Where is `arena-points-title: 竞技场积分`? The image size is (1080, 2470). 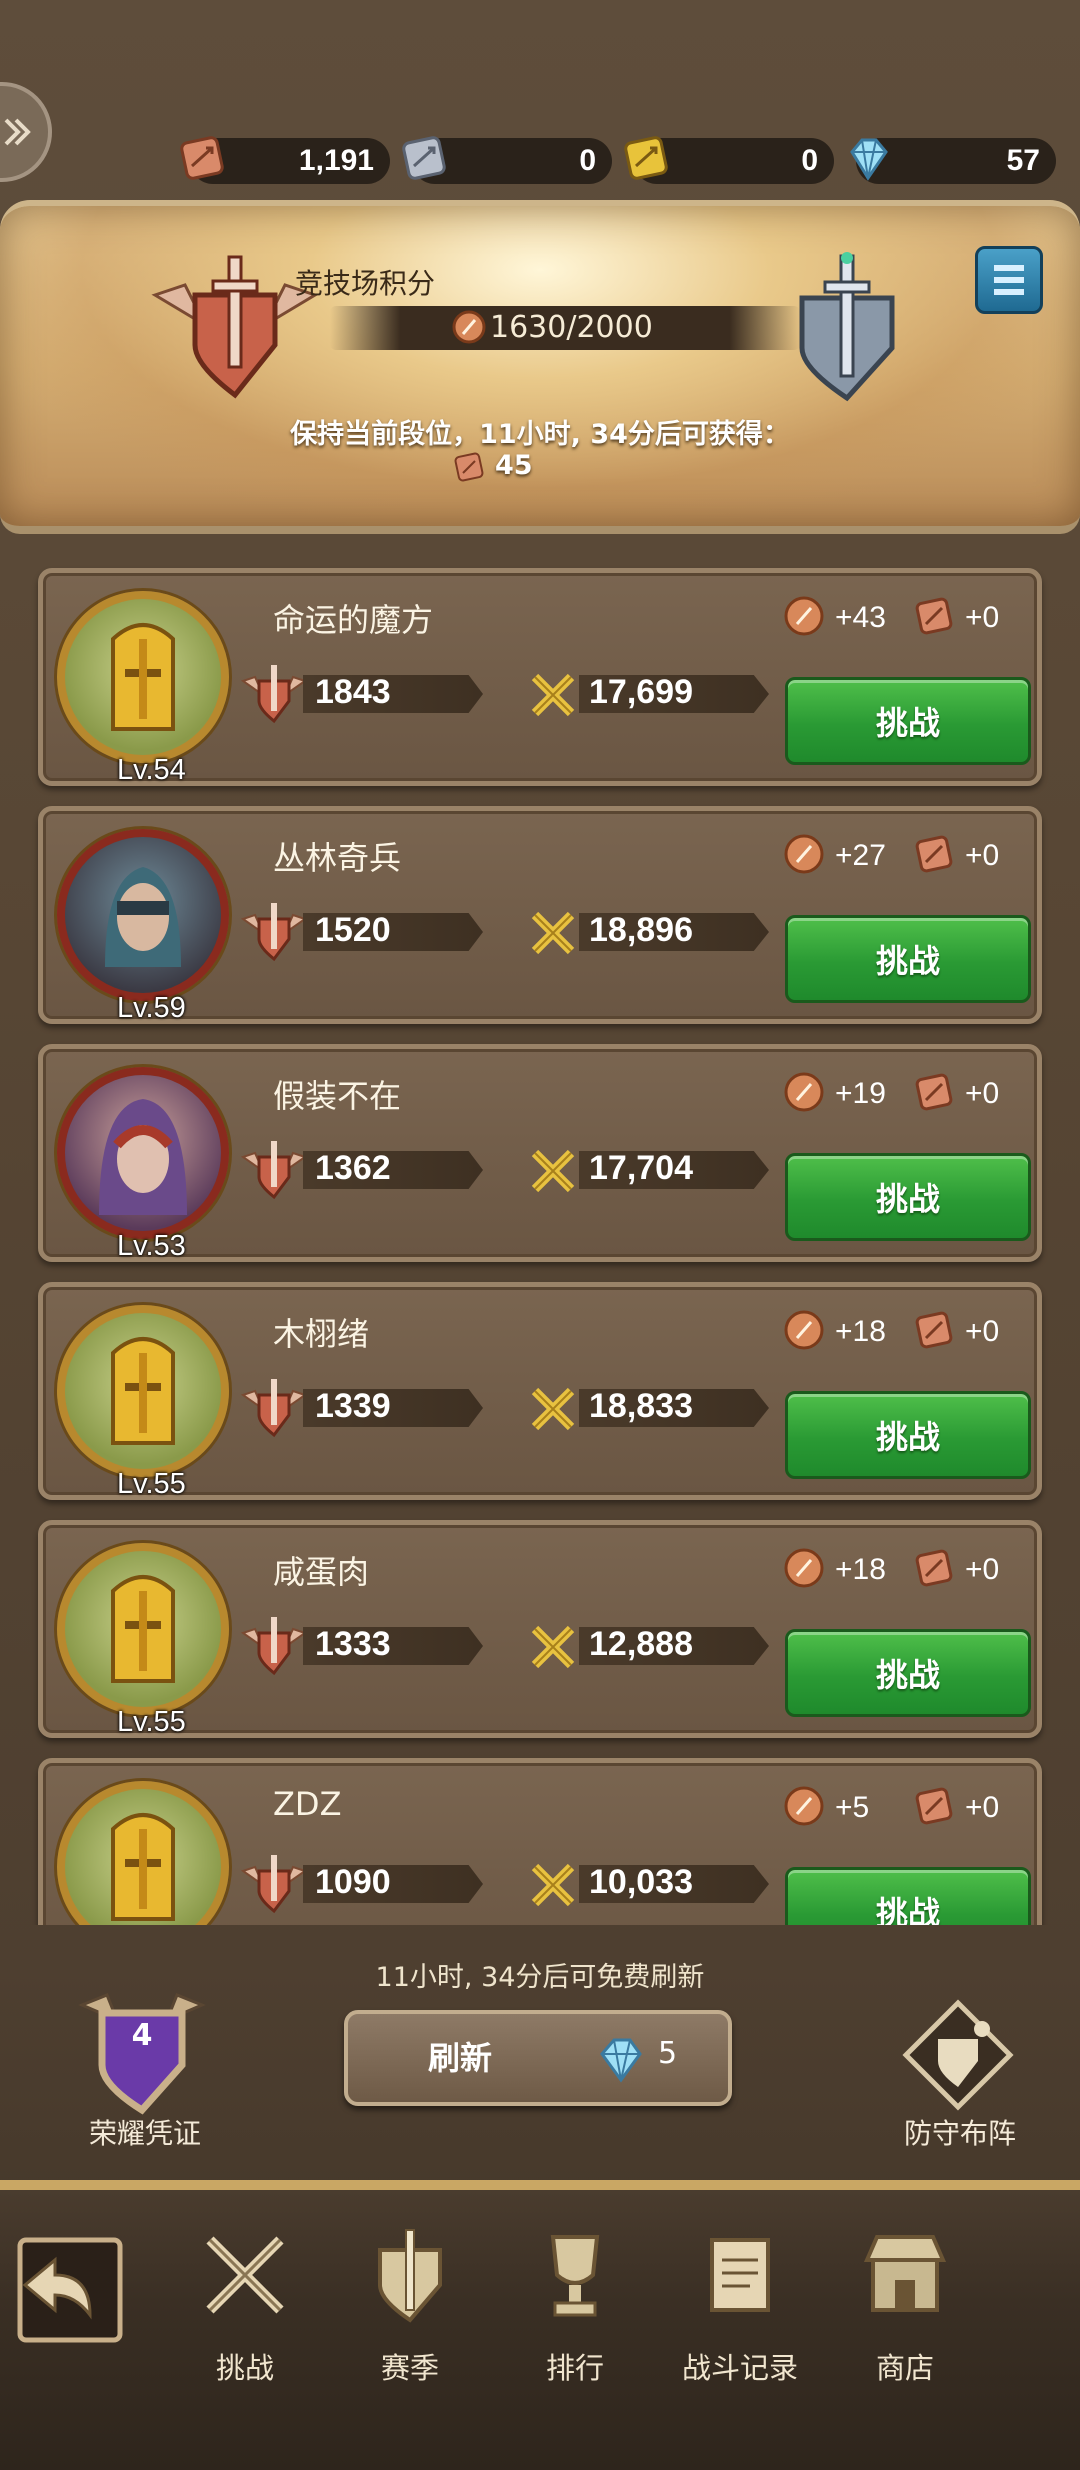 arena-points-title: 竞技场积分 is located at coordinates (365, 283).